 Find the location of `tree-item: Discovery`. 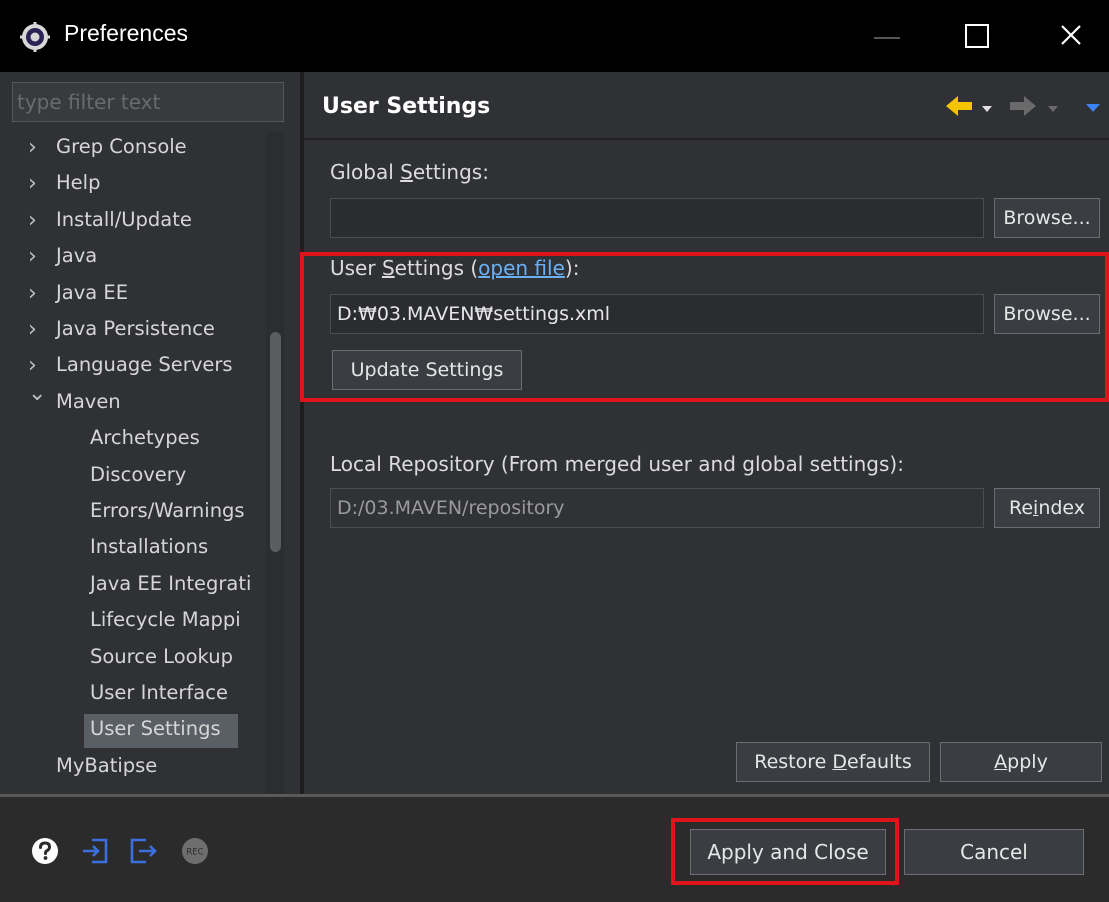

tree-item: Discovery is located at coordinates (135, 478).